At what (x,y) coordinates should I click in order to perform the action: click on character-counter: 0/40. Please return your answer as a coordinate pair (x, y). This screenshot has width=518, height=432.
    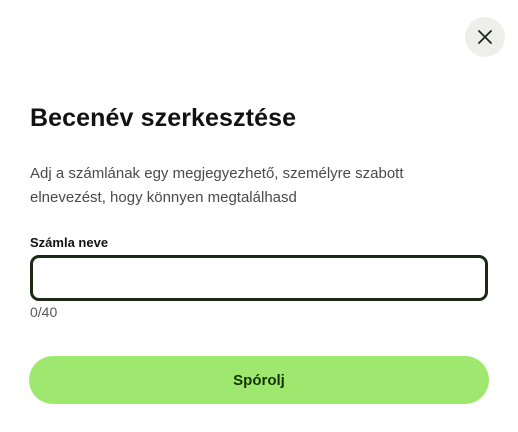
    Looking at the image, I should click on (44, 312).